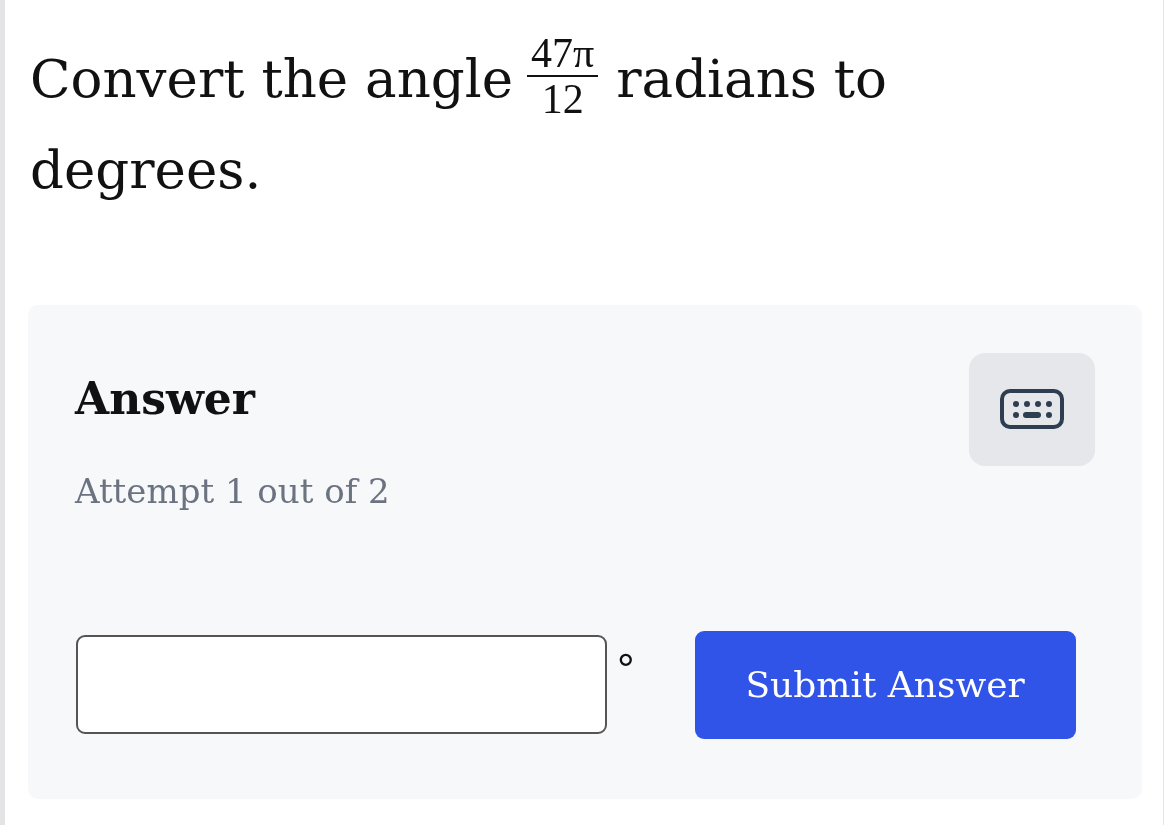  What do you see at coordinates (885, 684) in the screenshot?
I see `submit-answer-button: Submit Answer` at bounding box center [885, 684].